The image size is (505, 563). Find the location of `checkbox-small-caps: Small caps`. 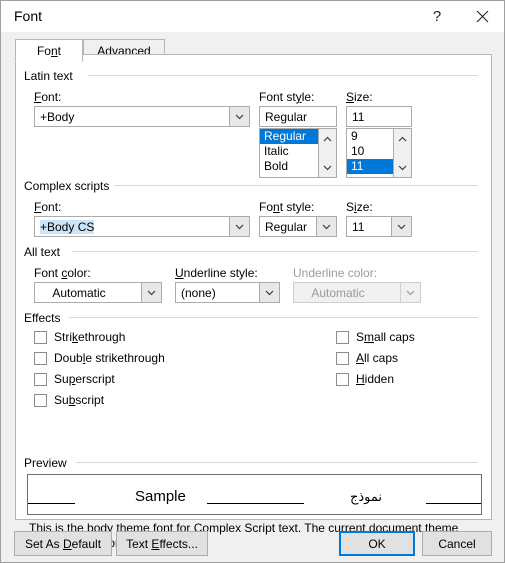

checkbox-small-caps: Small caps is located at coordinates (375, 337).